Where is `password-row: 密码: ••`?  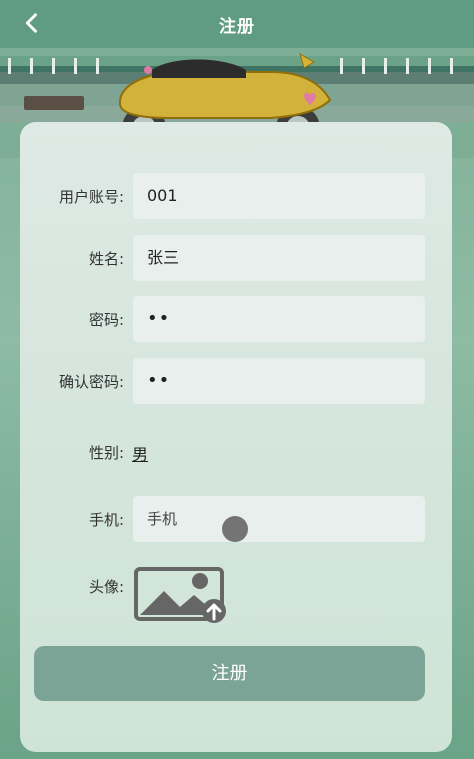 password-row: 密码: •• is located at coordinates (236, 319).